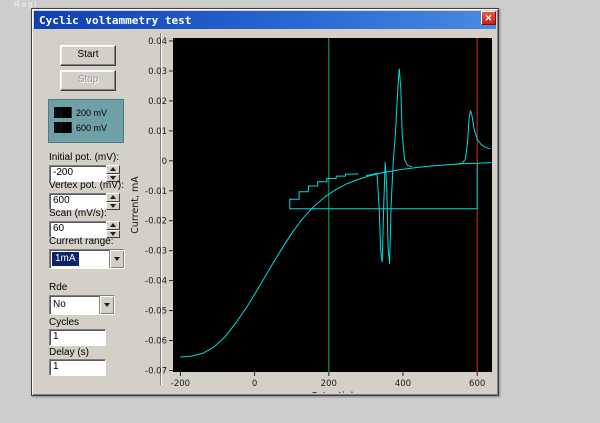 This screenshot has width=600, height=423. I want to click on x-tick-label: 0, so click(254, 384).